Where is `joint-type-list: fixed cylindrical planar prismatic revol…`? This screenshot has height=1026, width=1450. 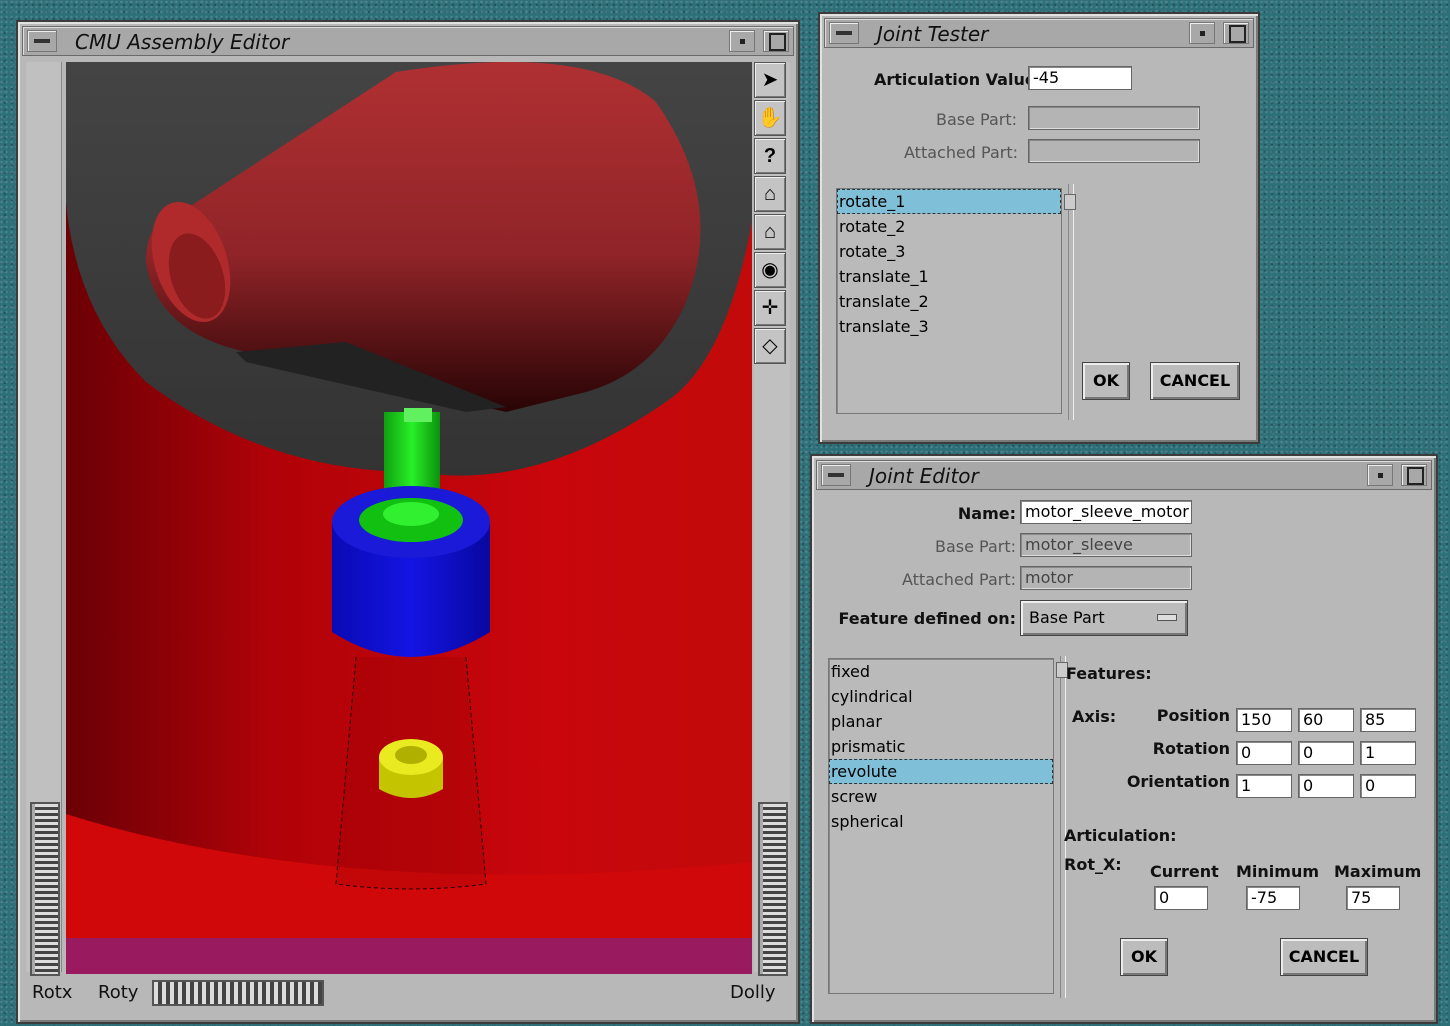
joint-type-list: fixed cylindrical planar prismatic revol… is located at coordinates (941, 826).